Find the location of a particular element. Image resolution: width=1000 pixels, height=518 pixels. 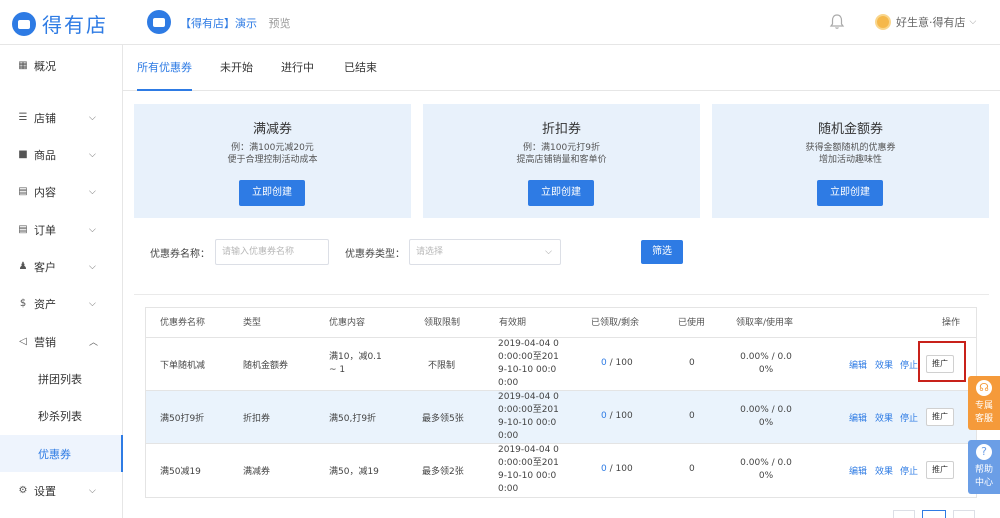

sidebar-item-overview: ▦ 概况 is located at coordinates (61, 65).